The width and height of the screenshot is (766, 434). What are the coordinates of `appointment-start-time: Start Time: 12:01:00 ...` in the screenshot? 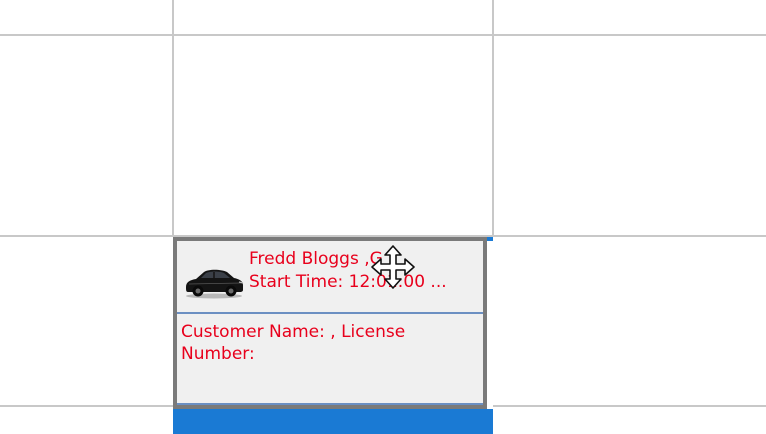 It's located at (348, 282).